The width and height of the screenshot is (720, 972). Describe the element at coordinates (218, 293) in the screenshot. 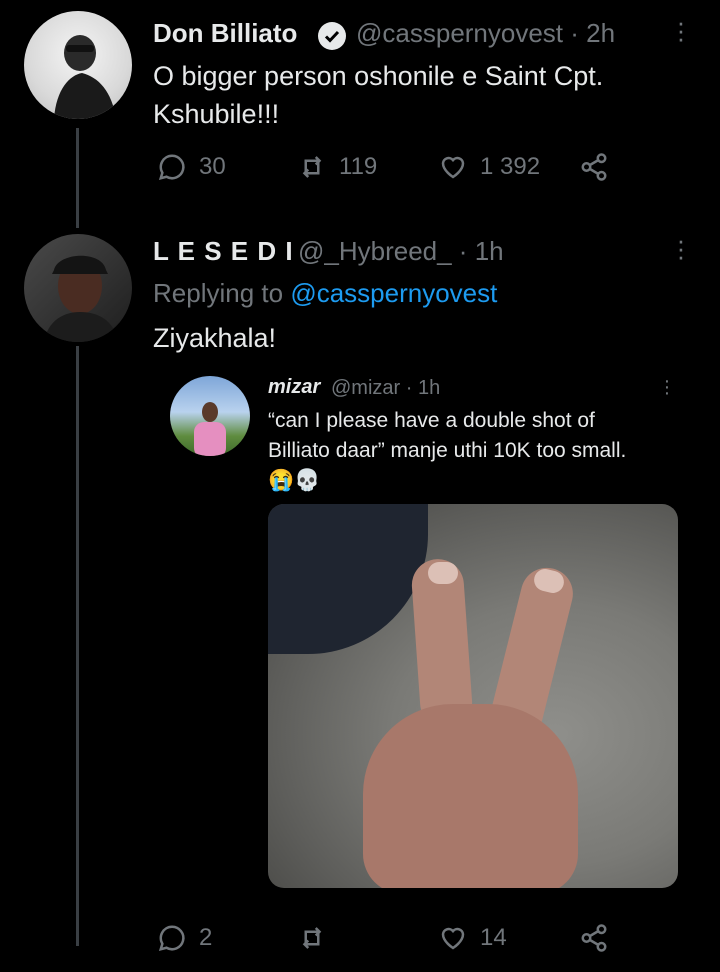

I see `replying-to-prefix: Replying to` at that location.